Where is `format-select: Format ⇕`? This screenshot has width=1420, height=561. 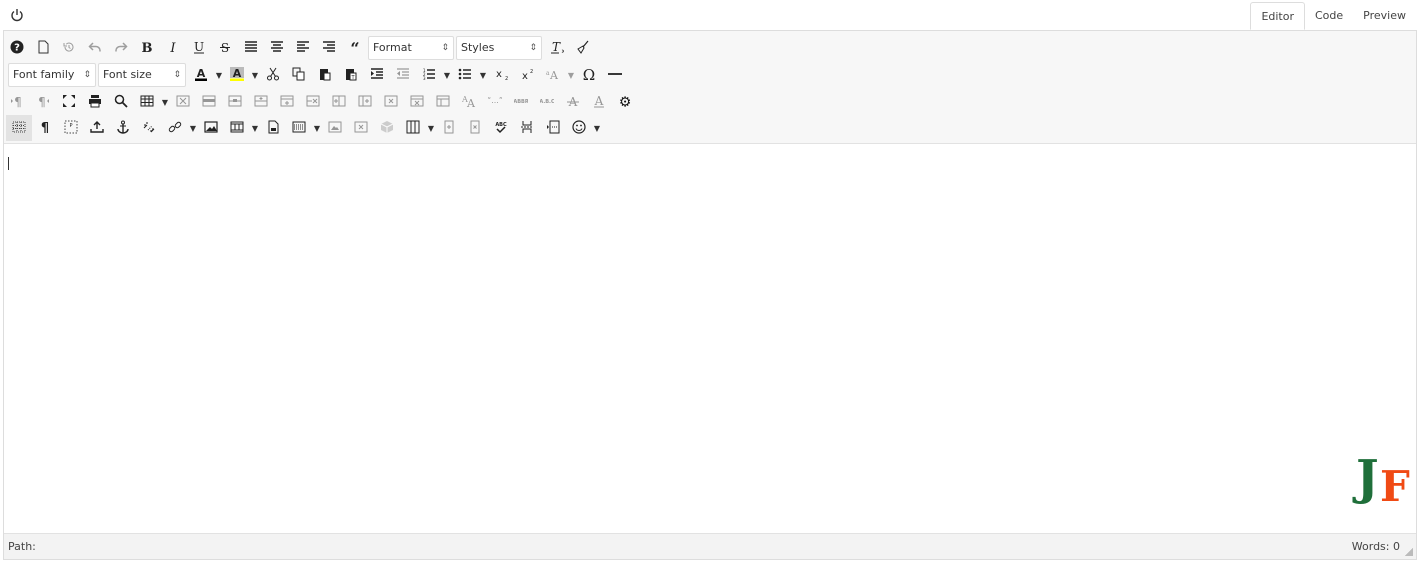
format-select: Format ⇕ is located at coordinates (411, 48).